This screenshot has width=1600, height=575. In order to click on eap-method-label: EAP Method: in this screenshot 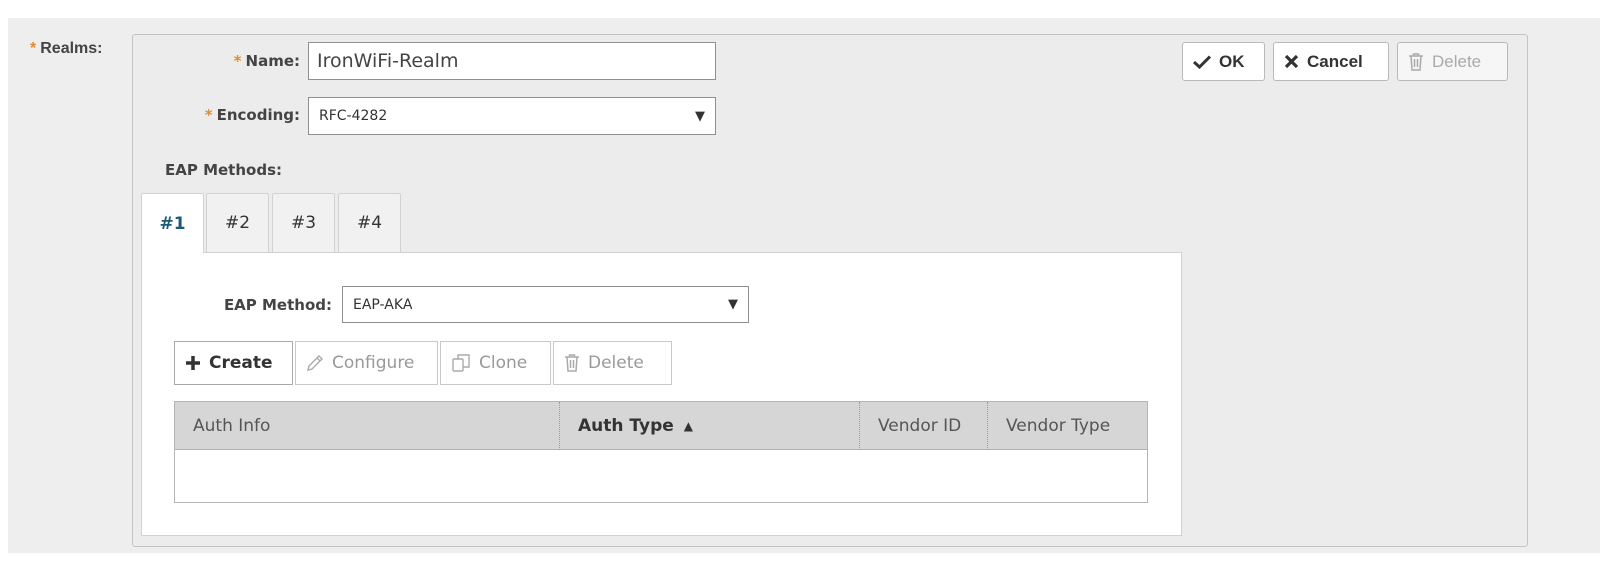, I will do `click(277, 305)`.